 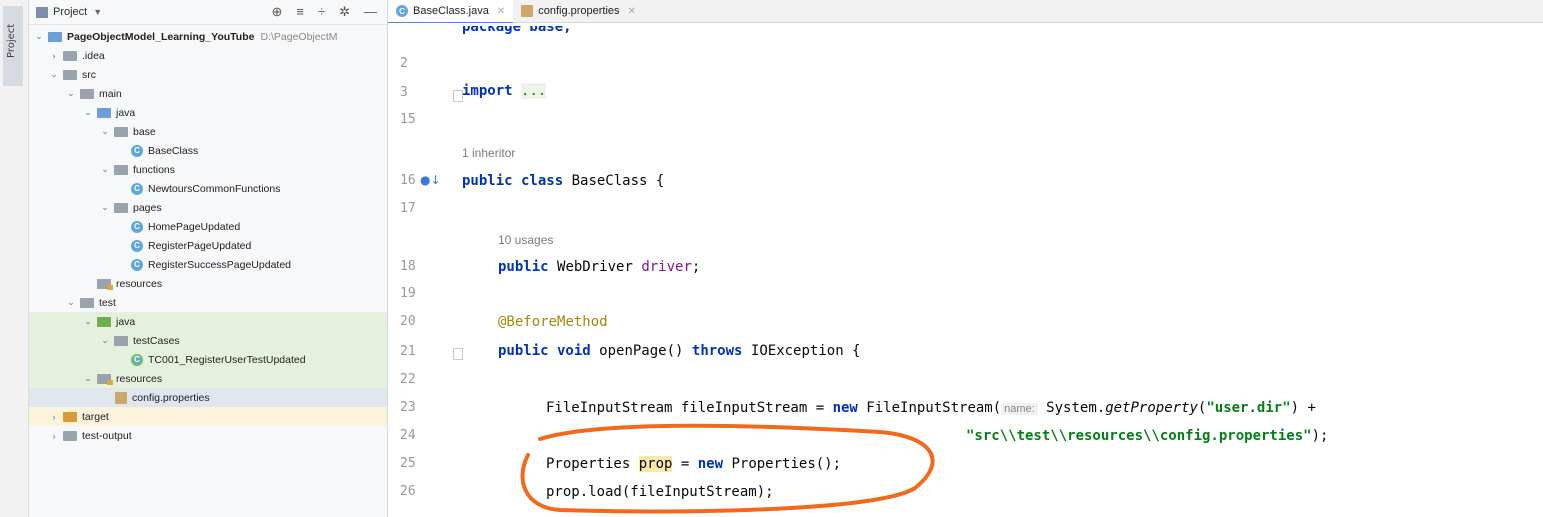 I want to click on annotation-circle, so click(x=727, y=468).